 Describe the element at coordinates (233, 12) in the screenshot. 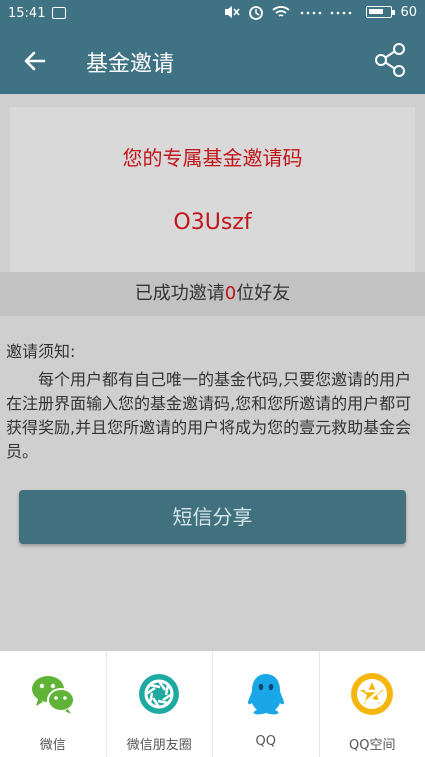

I see `mute-icon` at that location.